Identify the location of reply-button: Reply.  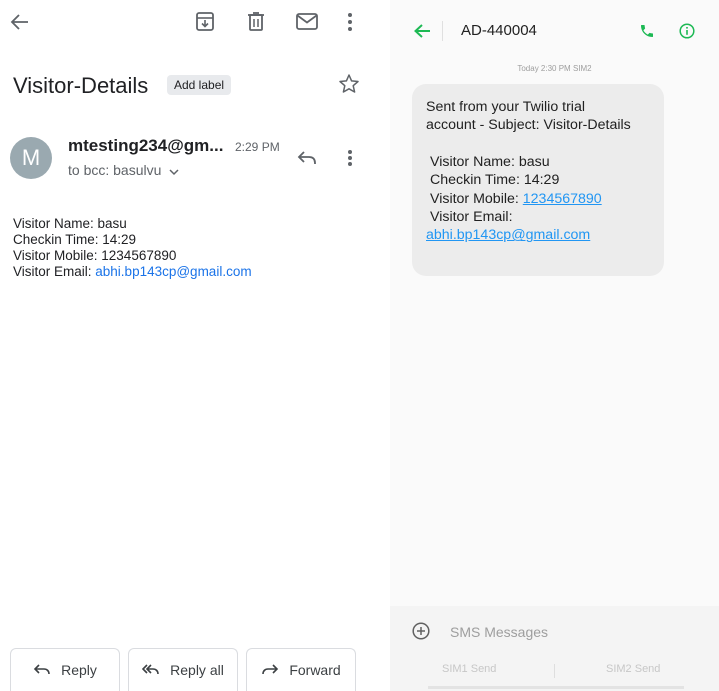
(65, 669).